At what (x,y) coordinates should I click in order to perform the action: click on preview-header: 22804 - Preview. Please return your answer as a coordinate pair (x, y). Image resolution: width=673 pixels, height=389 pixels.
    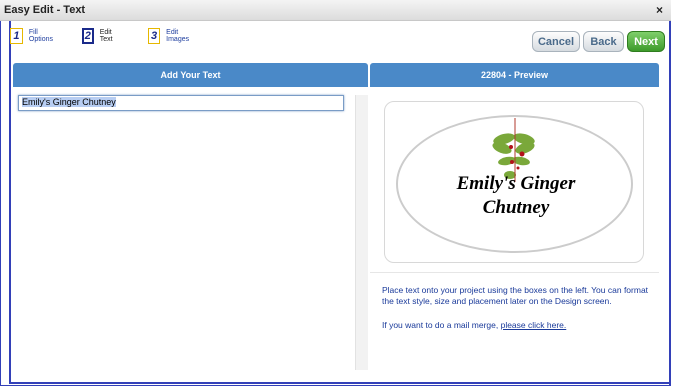
    Looking at the image, I should click on (514, 75).